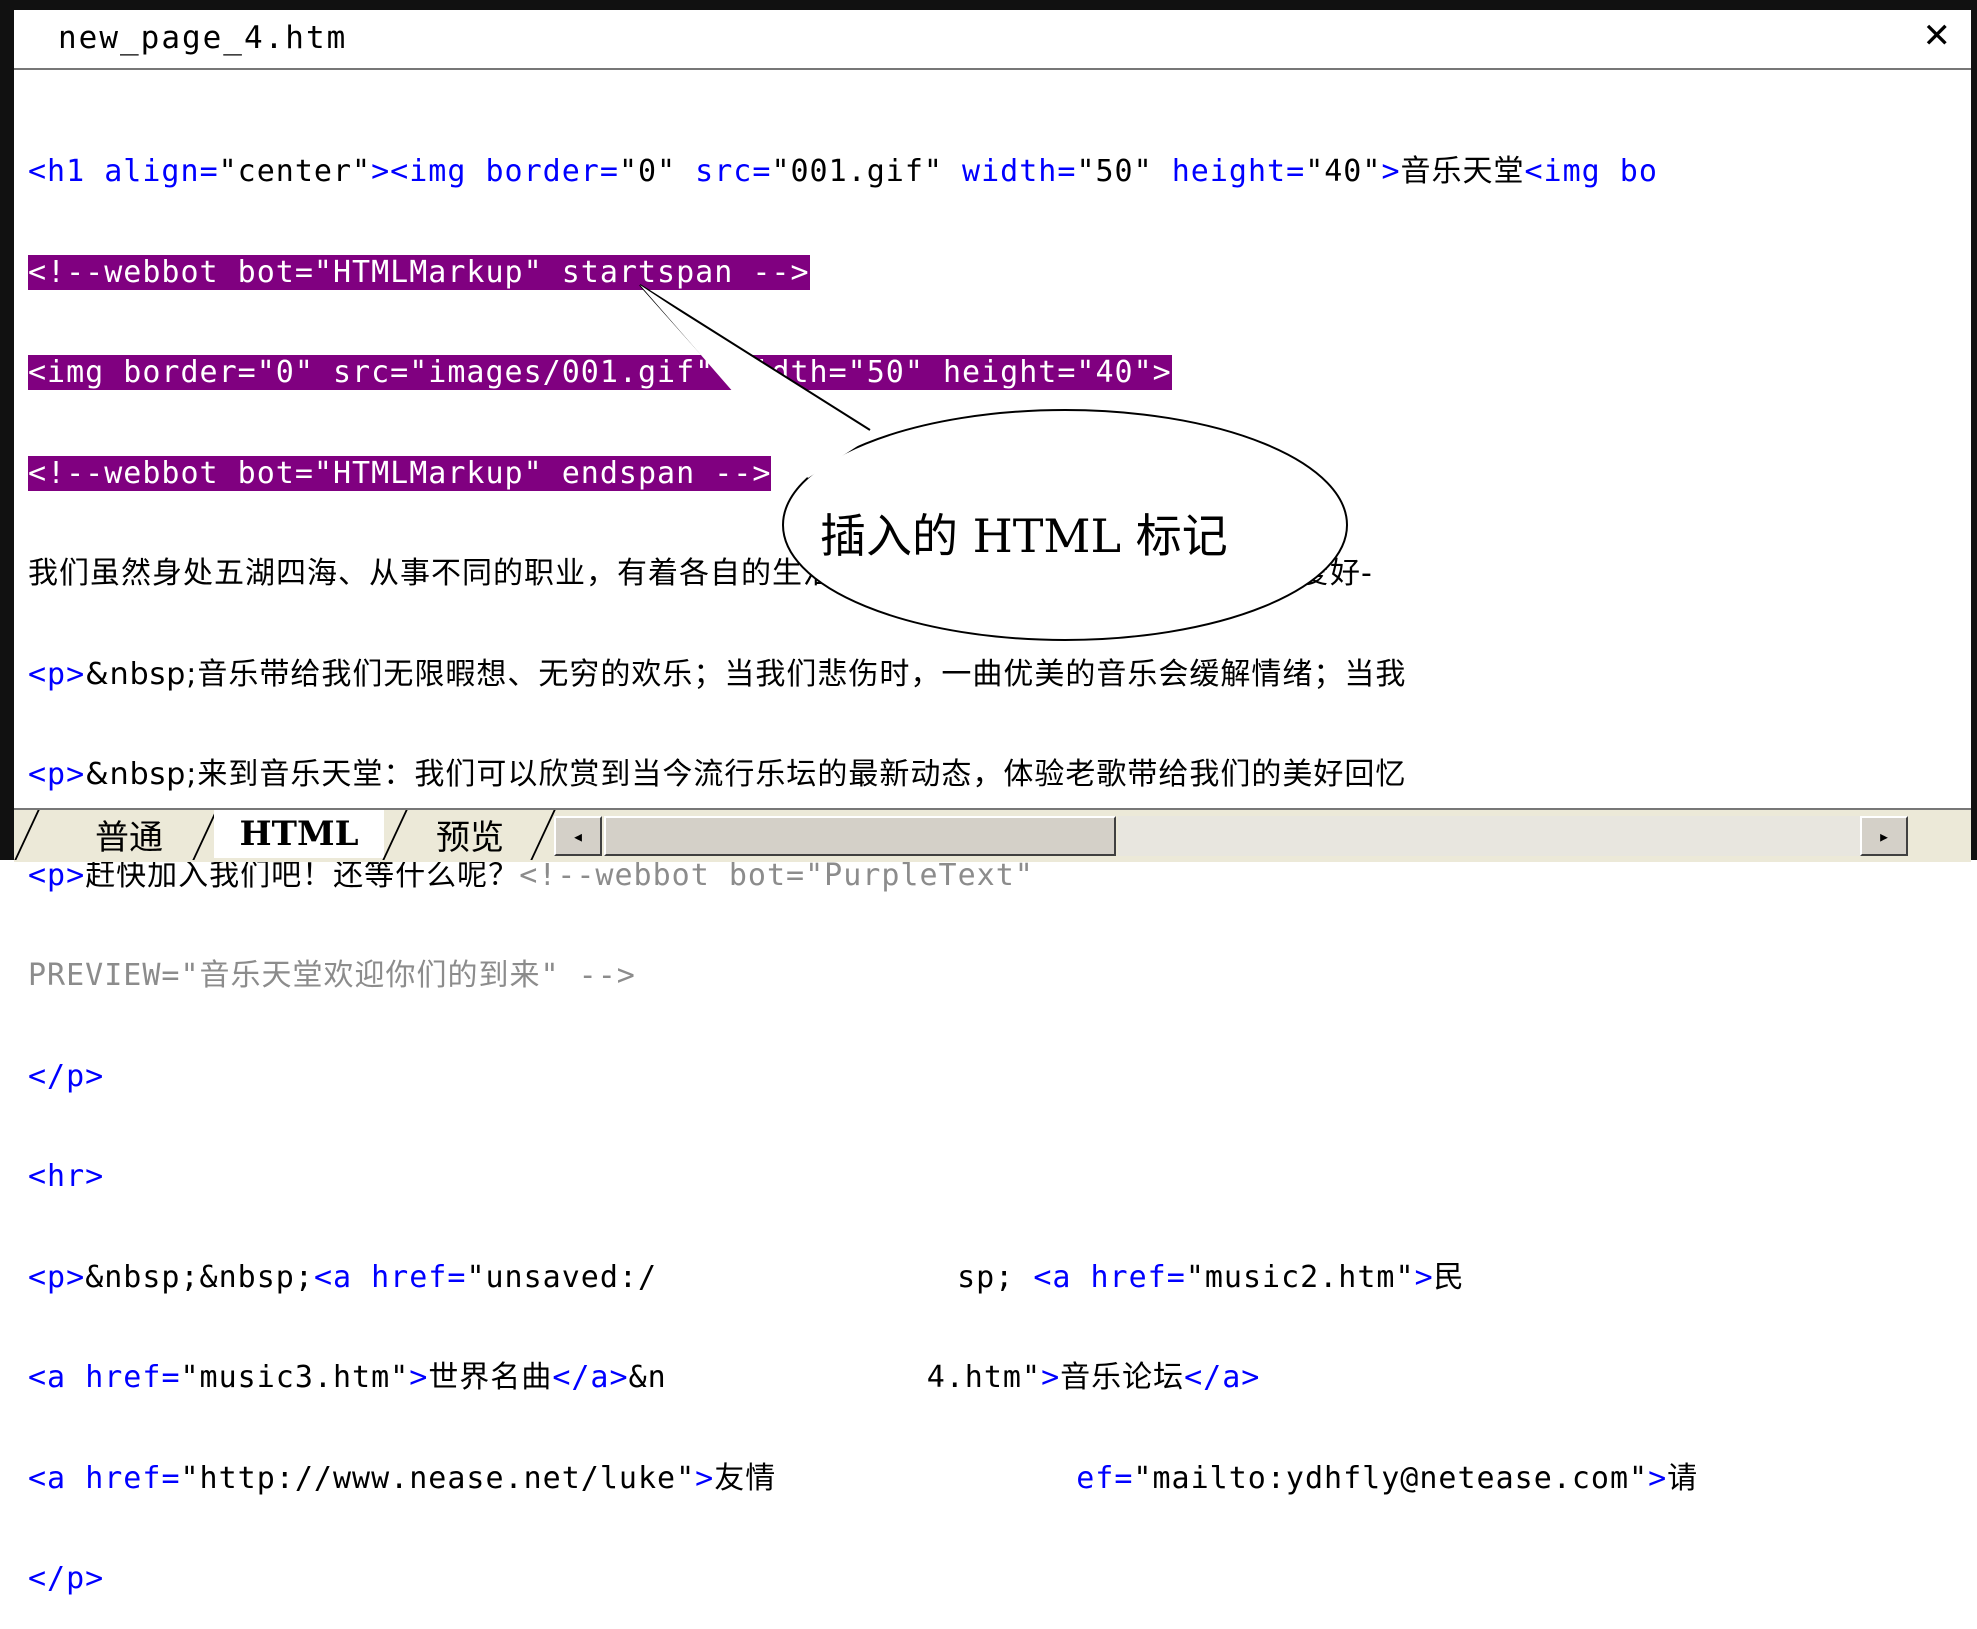 The width and height of the screenshot is (1977, 1629). Describe the element at coordinates (1884, 836) in the screenshot. I see `scroll-right-button: ▸` at that location.